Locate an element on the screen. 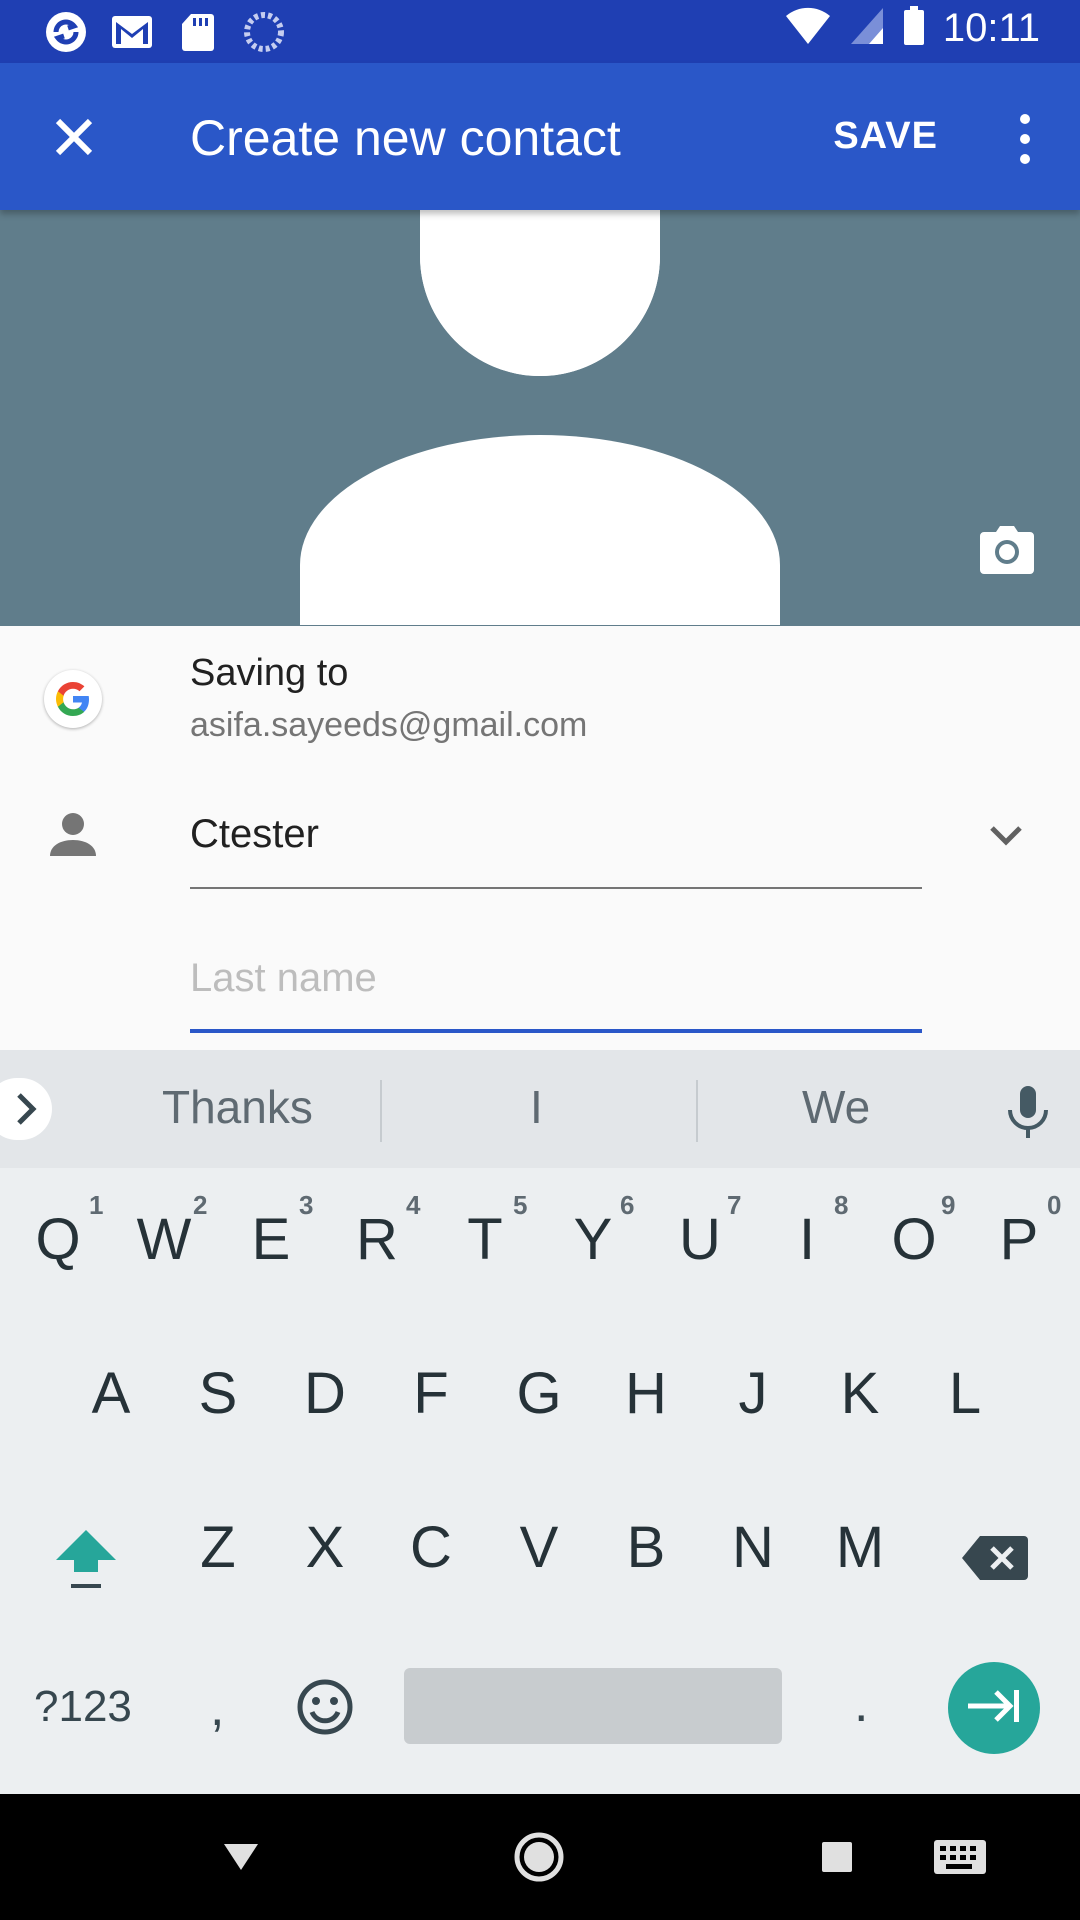 Image resolution: width=1080 pixels, height=1920 pixels. chevron-down-icon is located at coordinates (1006, 837).